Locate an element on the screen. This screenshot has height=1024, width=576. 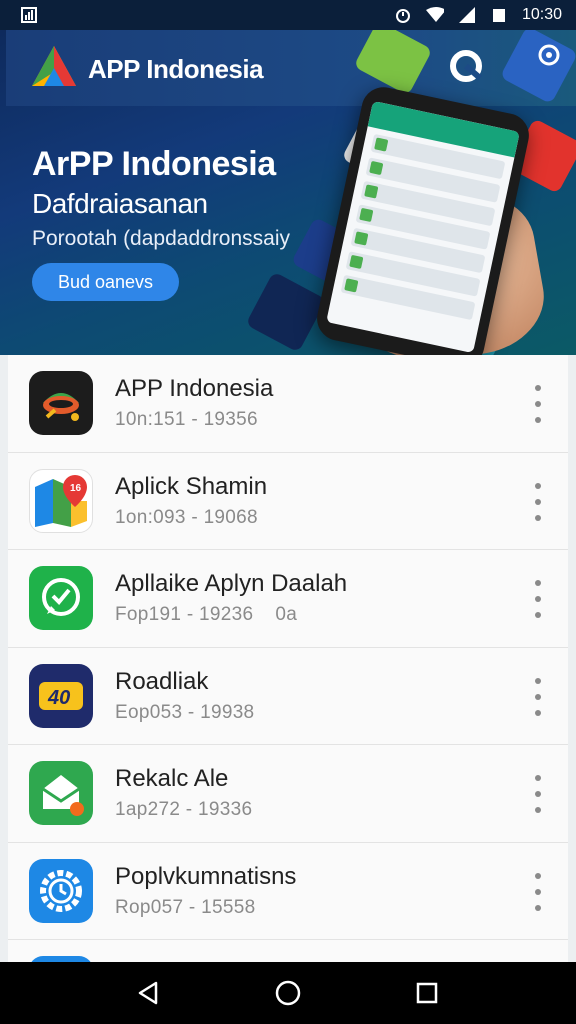
app-meta: 1ap272 - 19336 is located at coordinates (184, 809).